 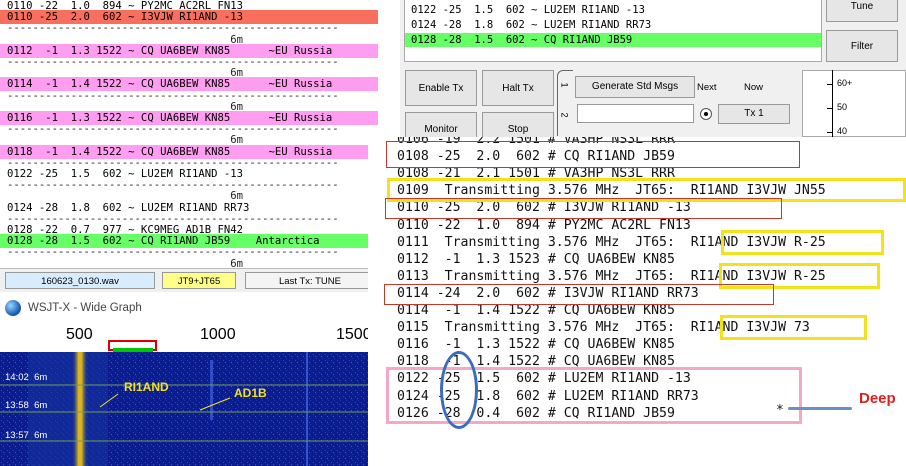 What do you see at coordinates (189, 336) in the screenshot?
I see `frequency-scale: 500 1000 1500` at bounding box center [189, 336].